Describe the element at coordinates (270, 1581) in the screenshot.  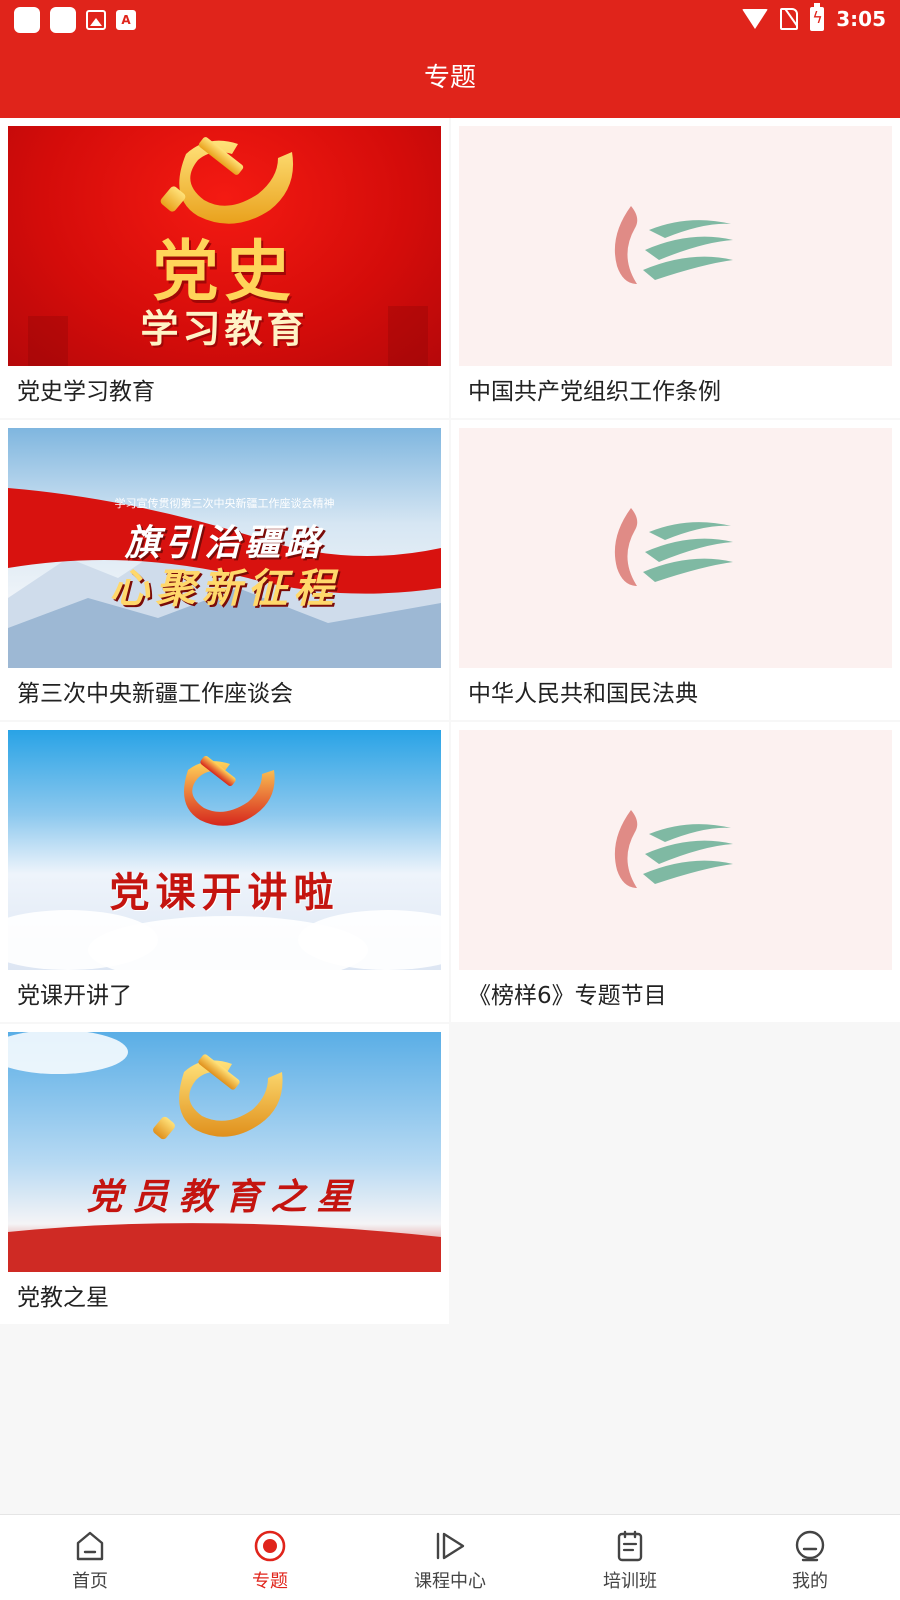
I see `tab-label: 专题` at that location.